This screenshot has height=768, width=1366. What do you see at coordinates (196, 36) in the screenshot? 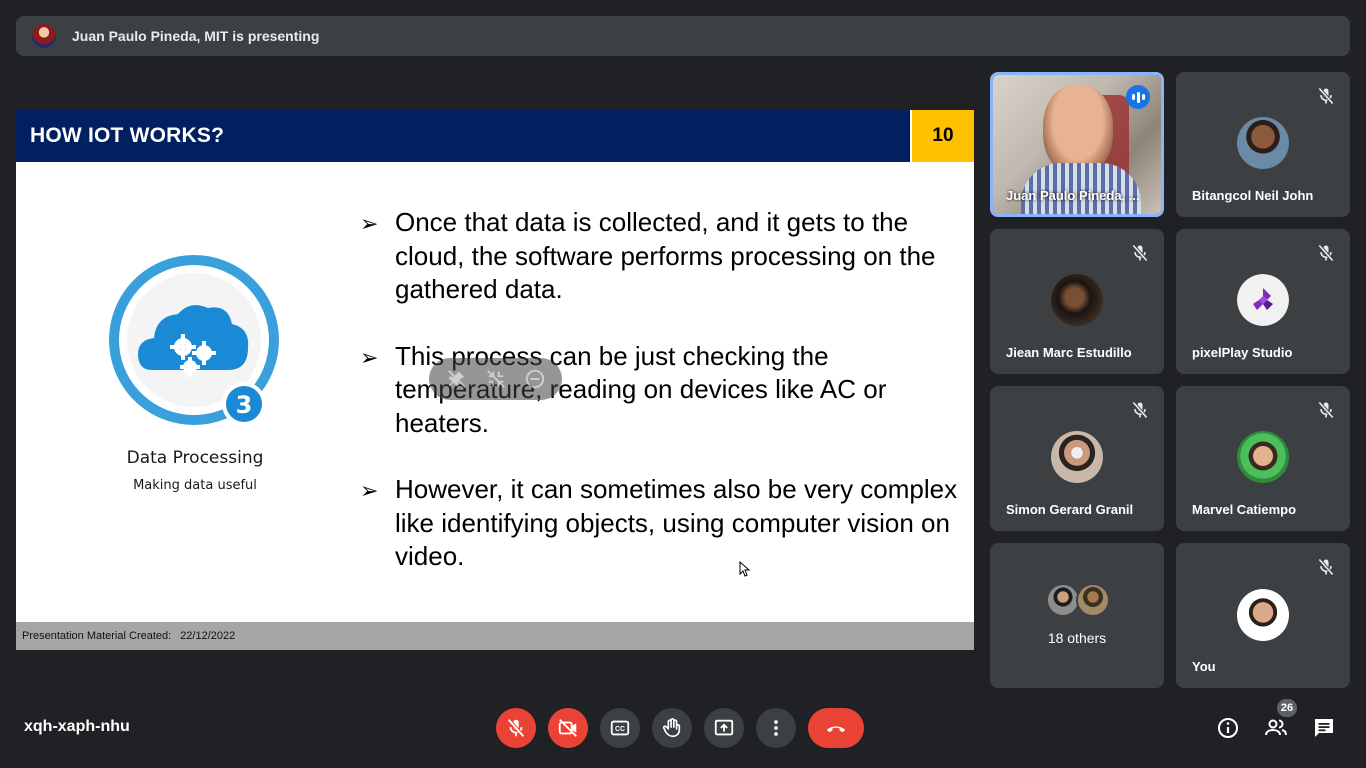
I see `presenting-text: Juan Paulo Pineda, MIT is presenting` at bounding box center [196, 36].